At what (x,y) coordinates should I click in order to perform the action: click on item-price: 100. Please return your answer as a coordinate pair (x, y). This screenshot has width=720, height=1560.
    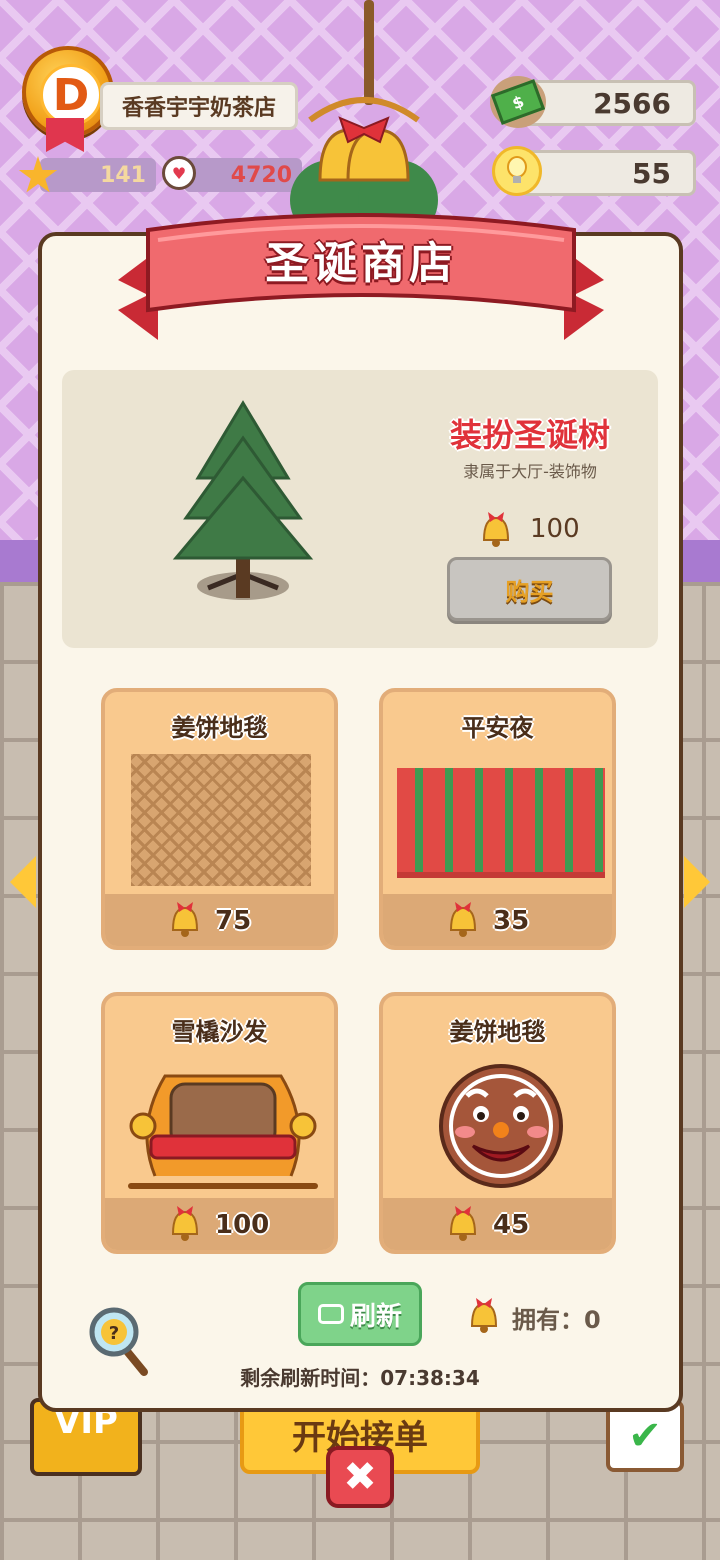
    Looking at the image, I should click on (242, 1225).